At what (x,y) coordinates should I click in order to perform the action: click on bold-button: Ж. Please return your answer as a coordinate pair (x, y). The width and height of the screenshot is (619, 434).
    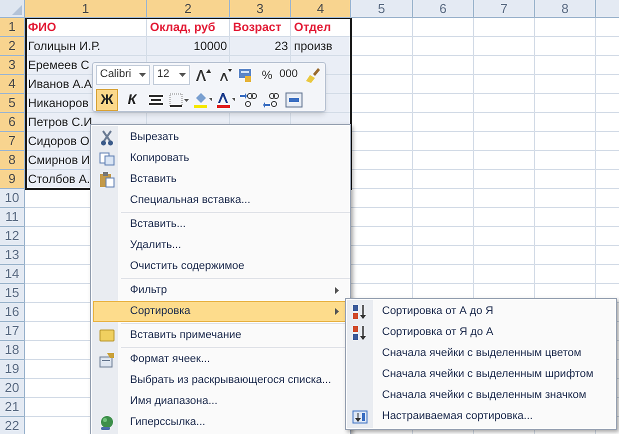
    Looking at the image, I should click on (107, 99).